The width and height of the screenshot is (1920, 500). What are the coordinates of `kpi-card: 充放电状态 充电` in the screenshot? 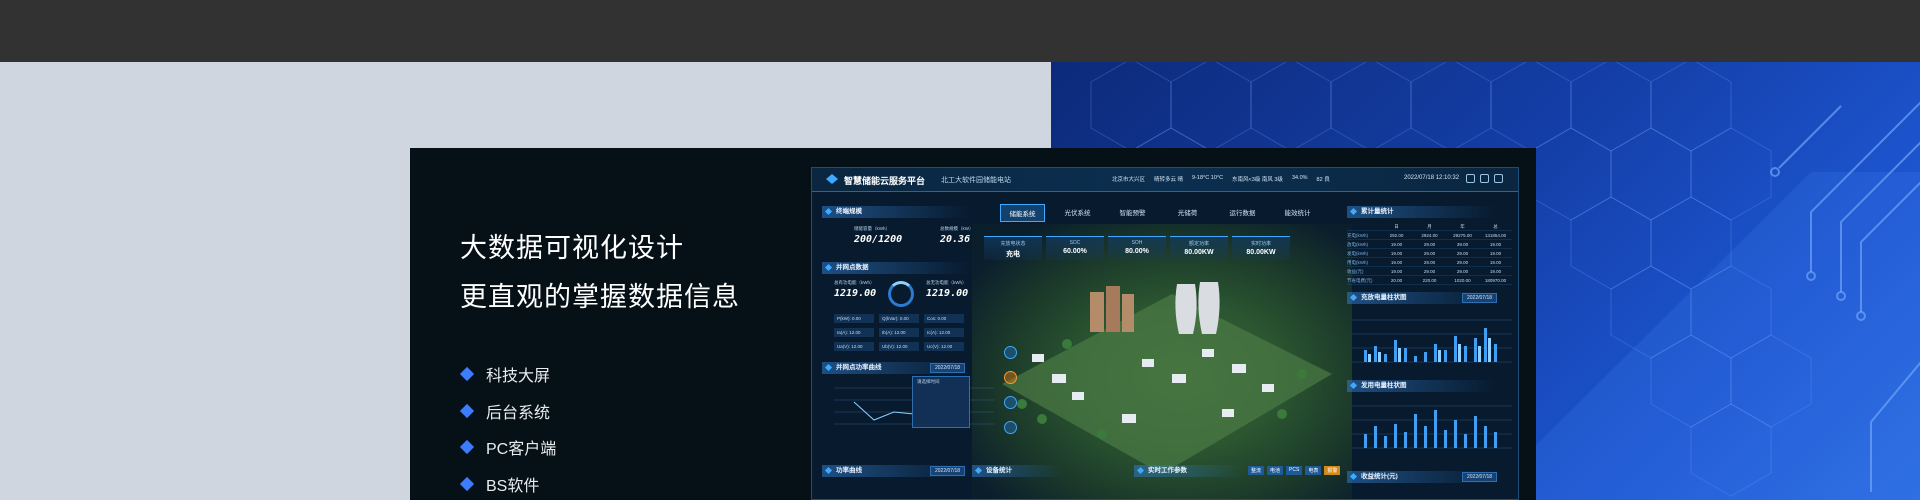 It's located at (1013, 248).